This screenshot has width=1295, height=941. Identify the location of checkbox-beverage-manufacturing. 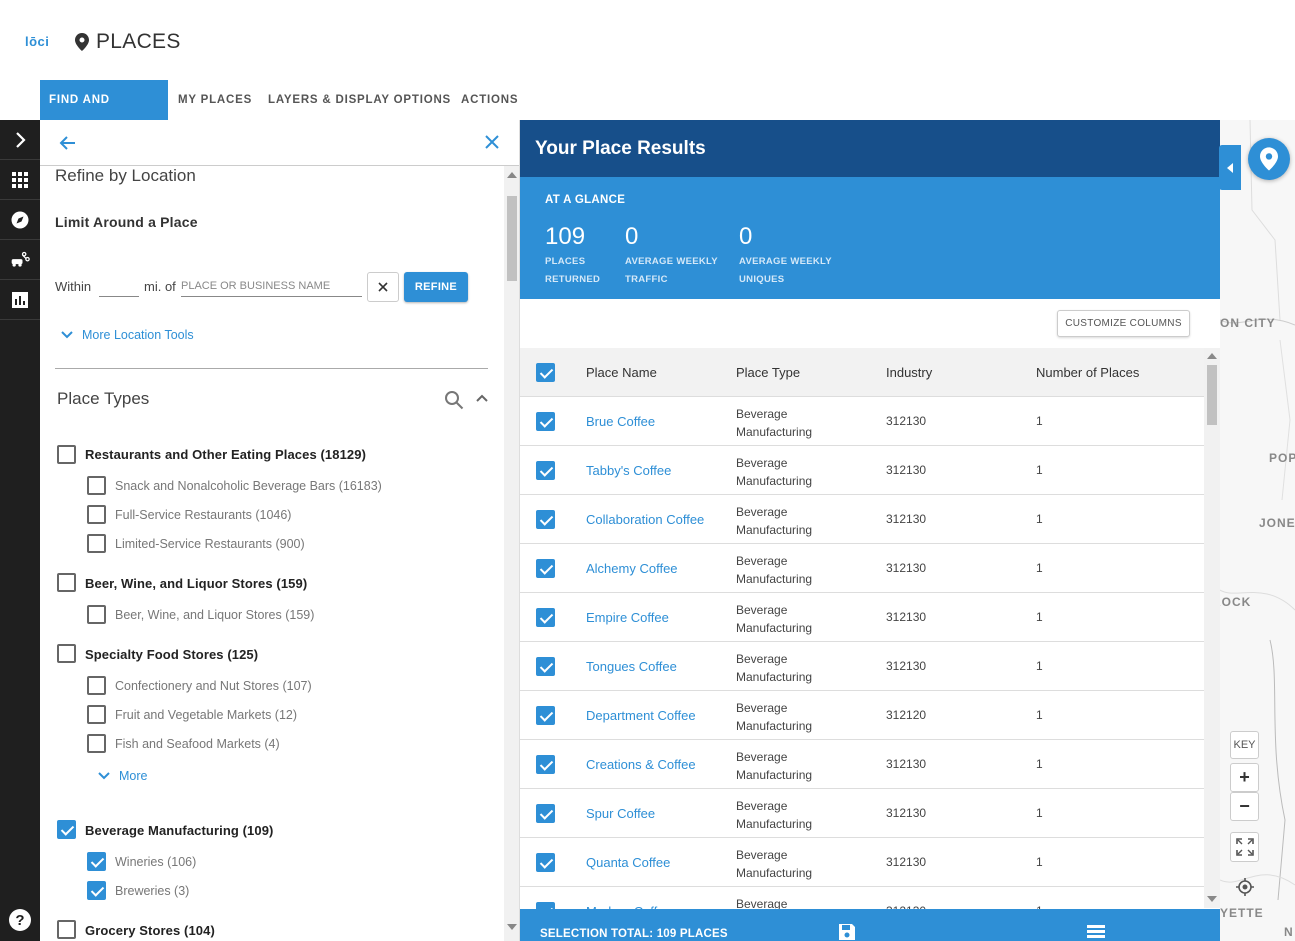
(66, 829).